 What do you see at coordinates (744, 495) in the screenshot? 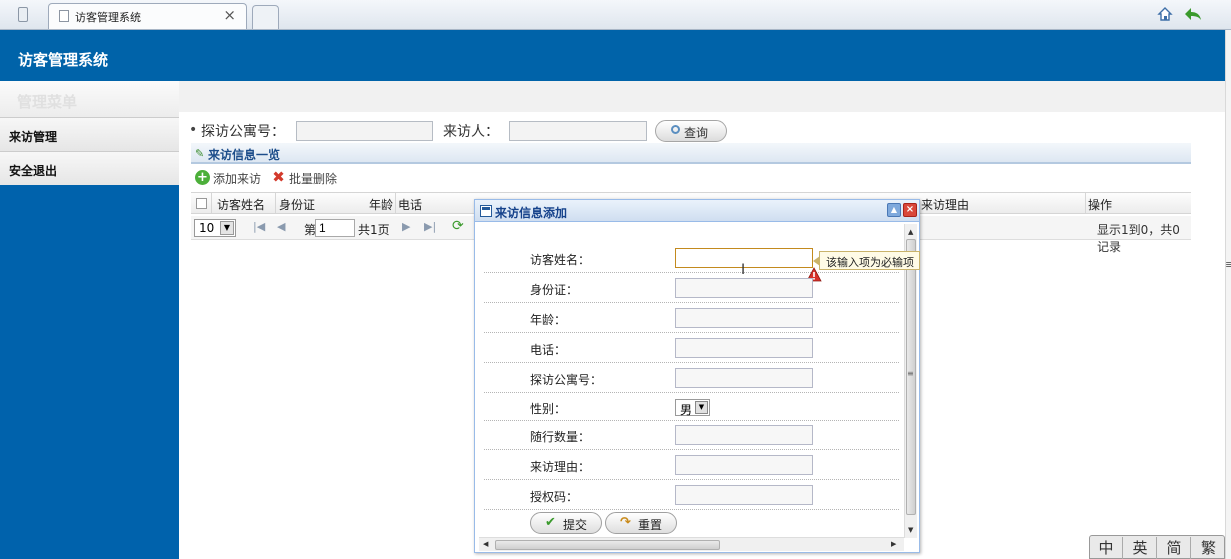
I see `auth-code-field` at bounding box center [744, 495].